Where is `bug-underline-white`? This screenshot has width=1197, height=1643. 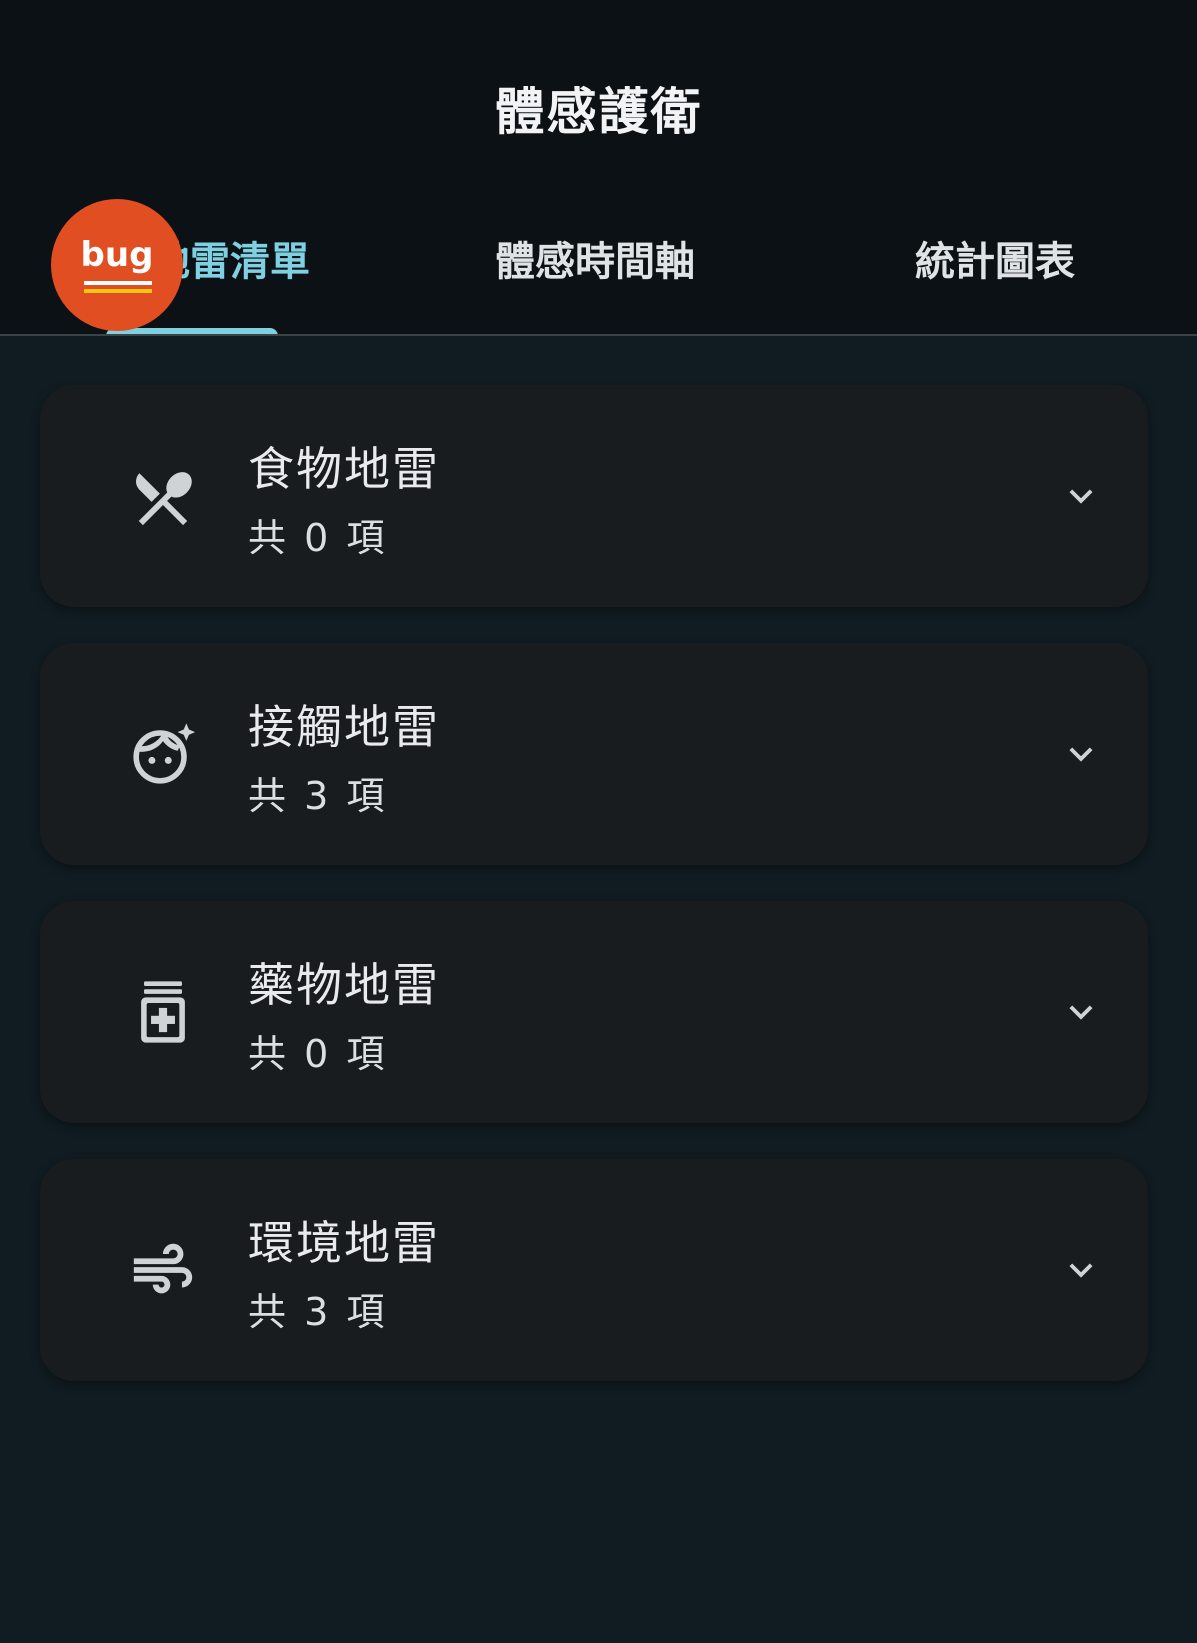 bug-underline-white is located at coordinates (118, 283).